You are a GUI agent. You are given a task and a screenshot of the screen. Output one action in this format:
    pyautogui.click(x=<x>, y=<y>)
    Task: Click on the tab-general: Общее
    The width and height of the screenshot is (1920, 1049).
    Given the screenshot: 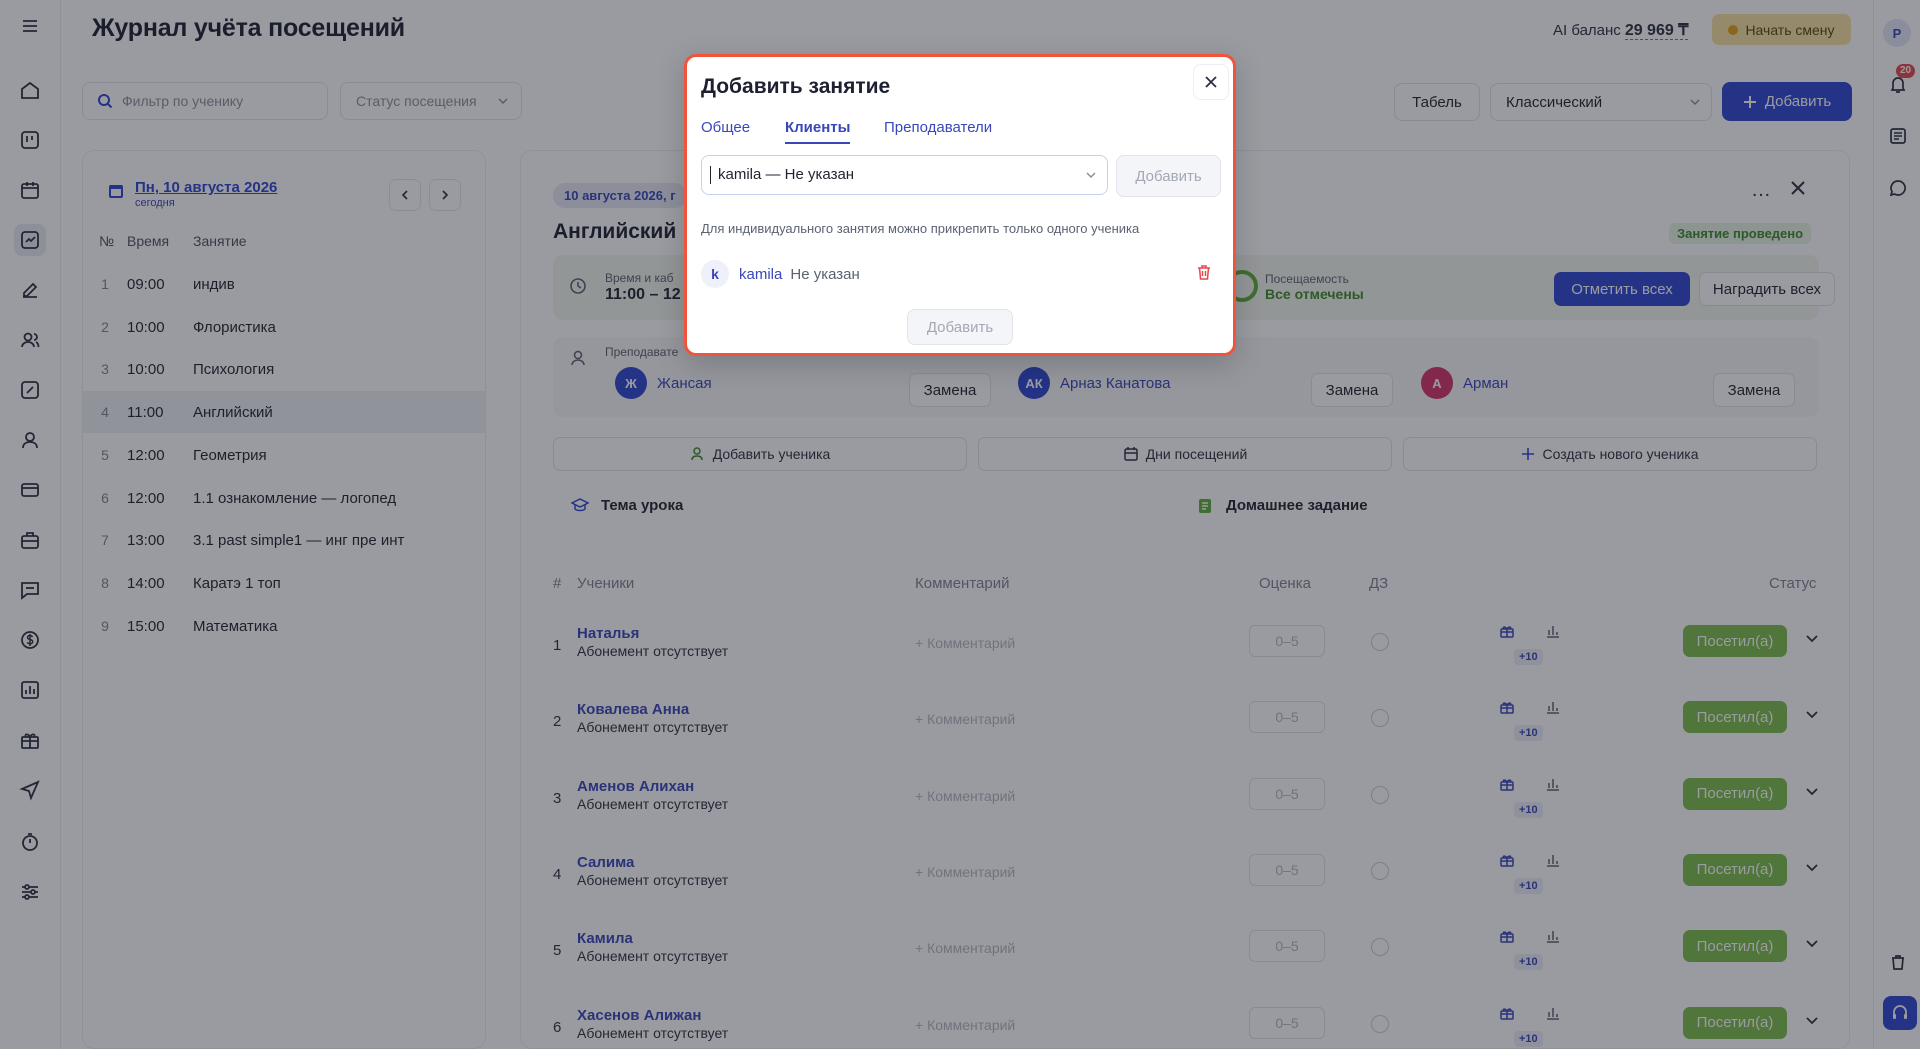 What is the action you would take?
    pyautogui.click(x=725, y=130)
    